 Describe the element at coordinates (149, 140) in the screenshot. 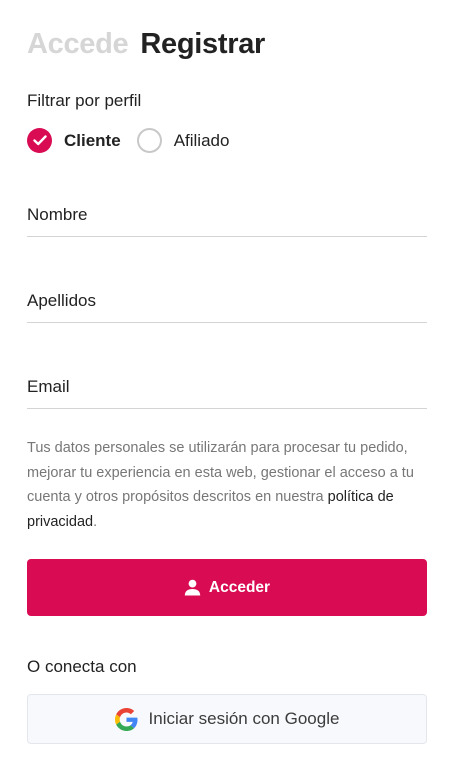

I see `radio-unchecked-icon` at that location.